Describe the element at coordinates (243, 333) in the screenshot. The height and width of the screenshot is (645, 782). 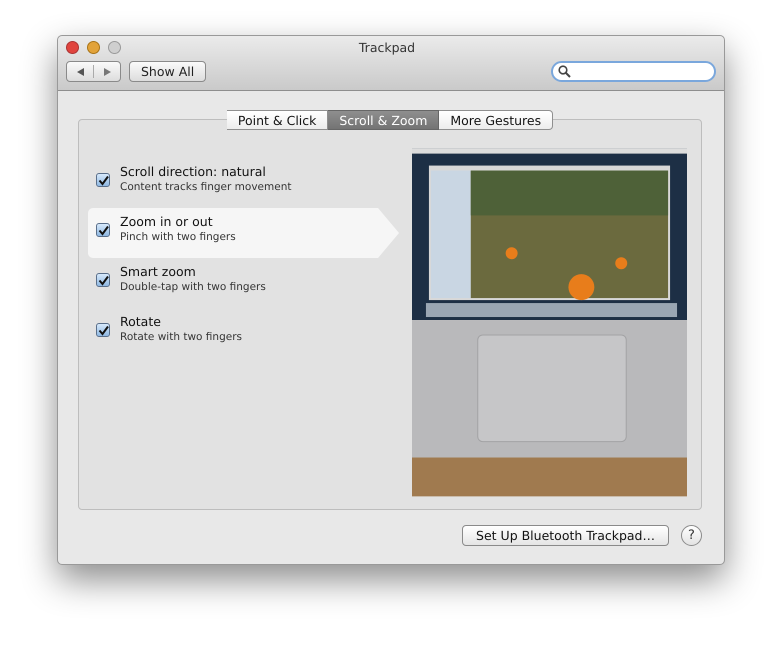
I see `gesture-row: Rotate Rotate with two fingers` at that location.